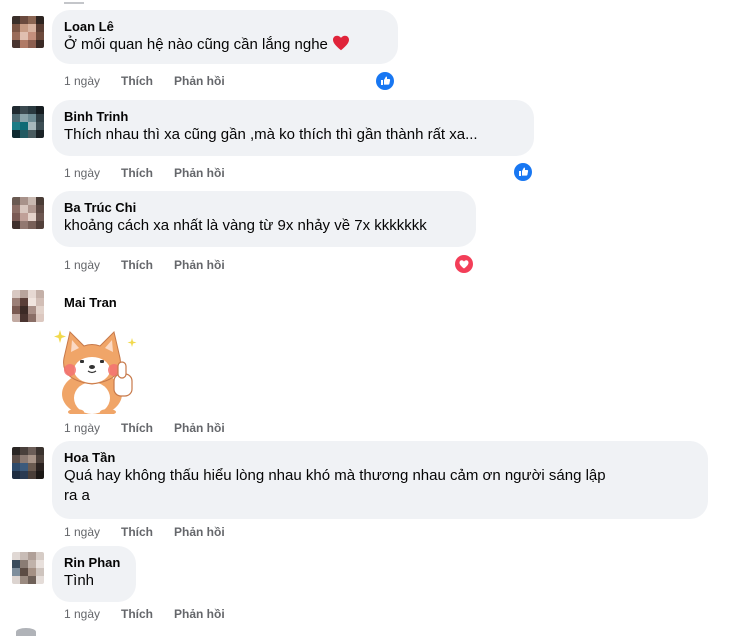 The height and width of the screenshot is (636, 740). What do you see at coordinates (74, 2) in the screenshot?
I see `previous-comment-edge` at bounding box center [74, 2].